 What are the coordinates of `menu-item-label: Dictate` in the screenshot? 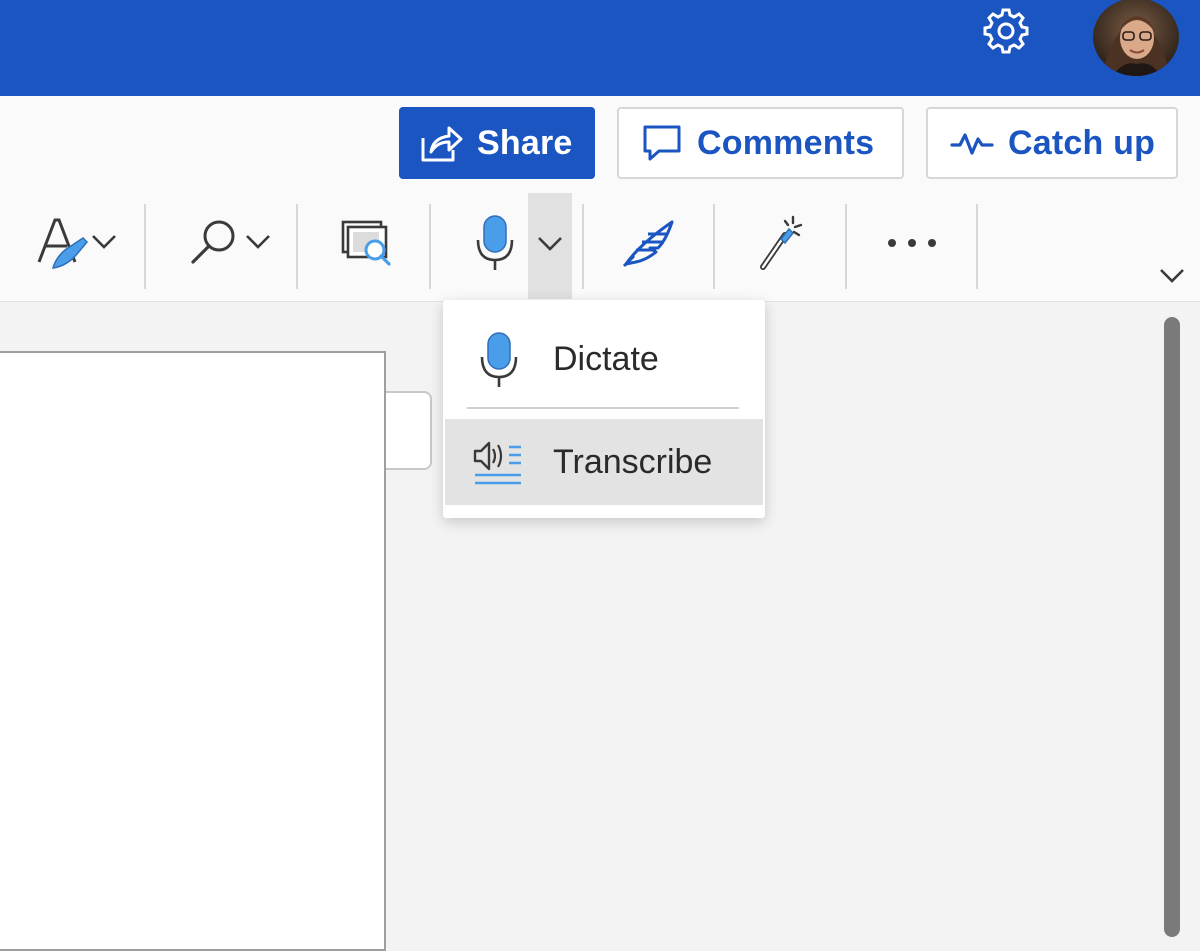 It's located at (606, 358).